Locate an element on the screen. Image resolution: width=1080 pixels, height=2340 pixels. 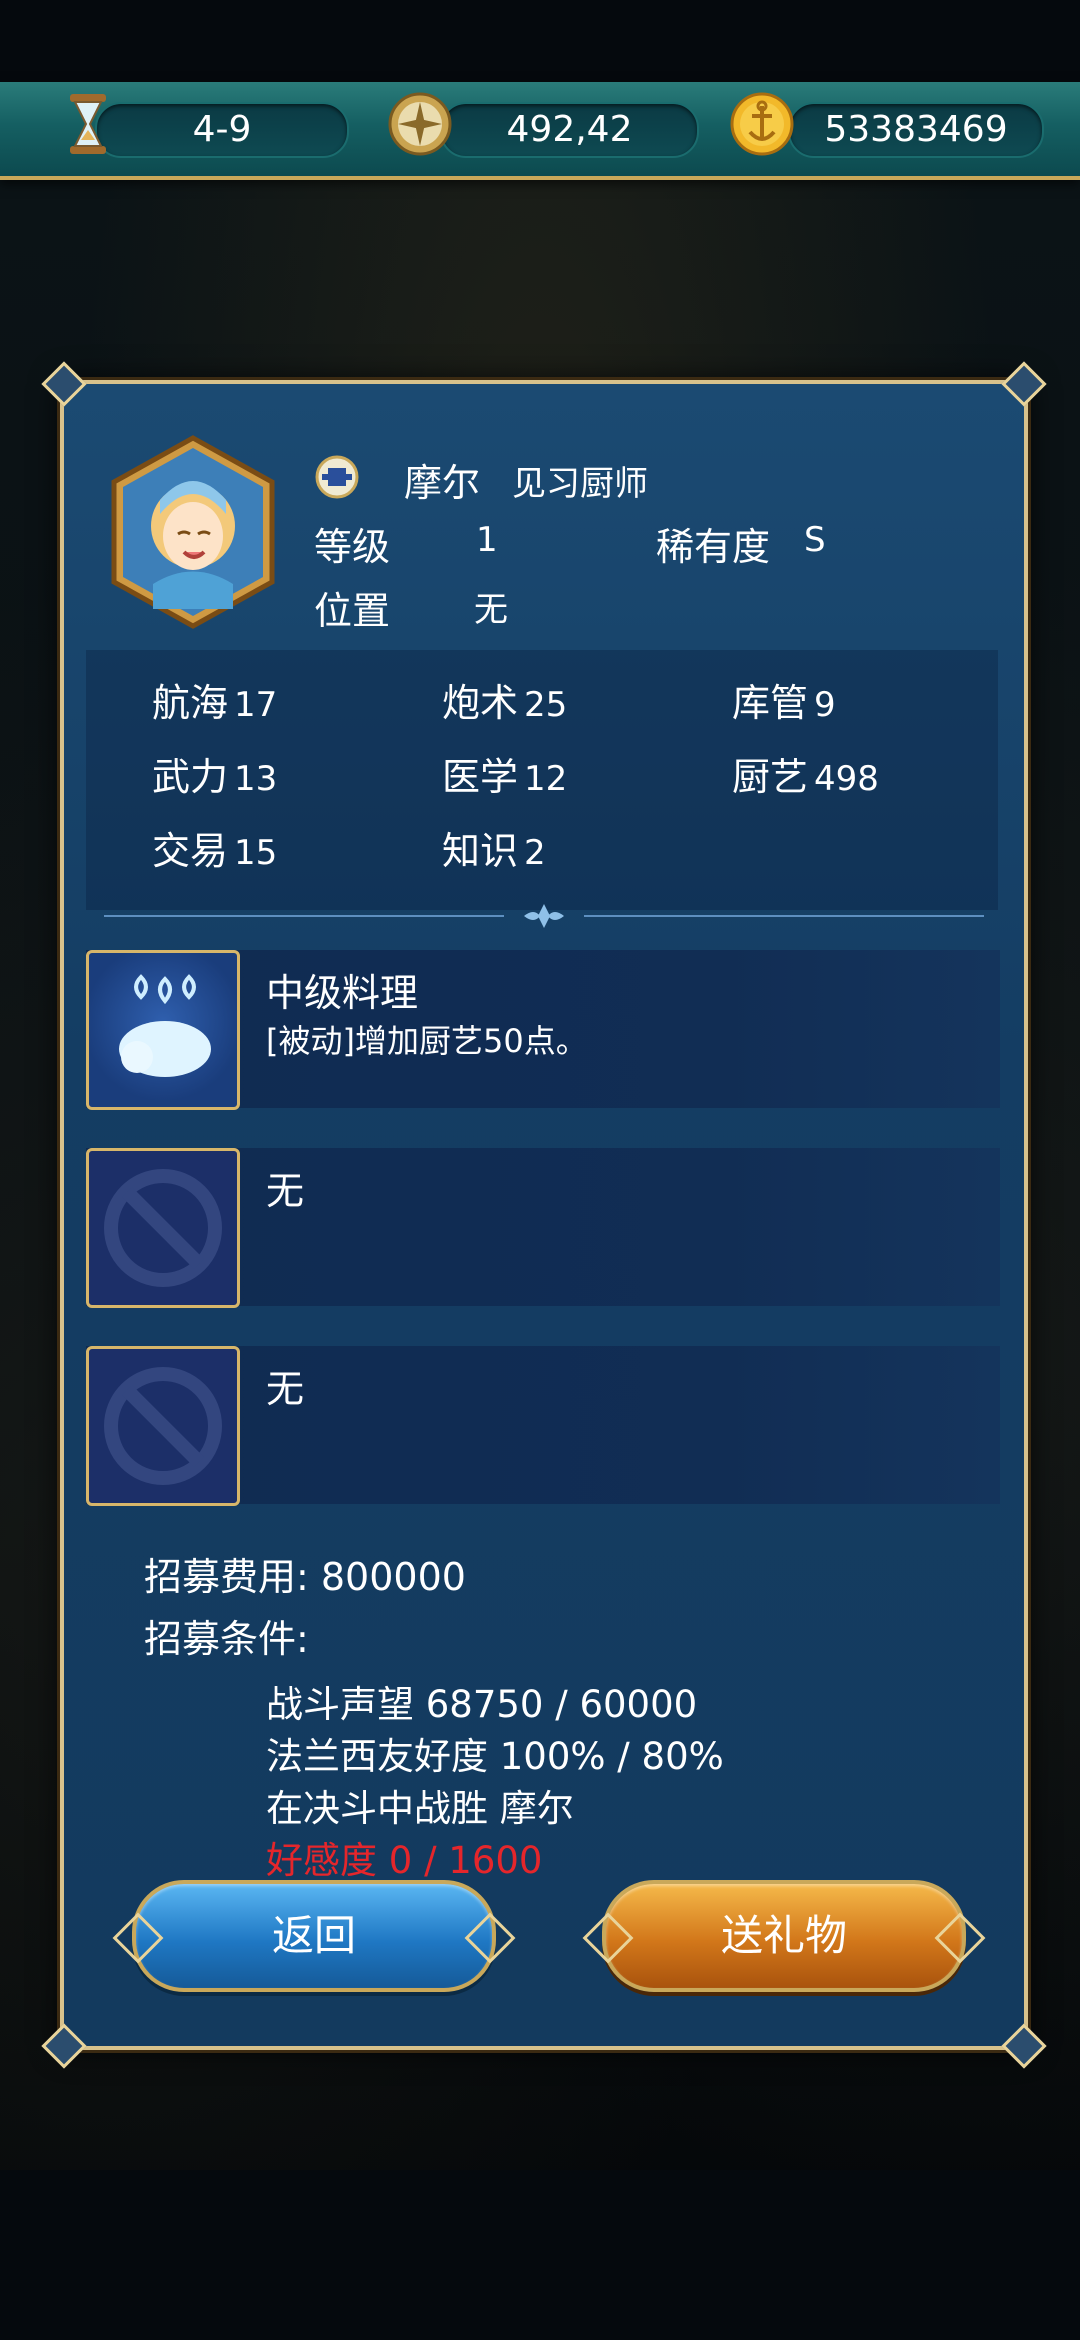
character-title: 见习厨师 is located at coordinates (580, 484).